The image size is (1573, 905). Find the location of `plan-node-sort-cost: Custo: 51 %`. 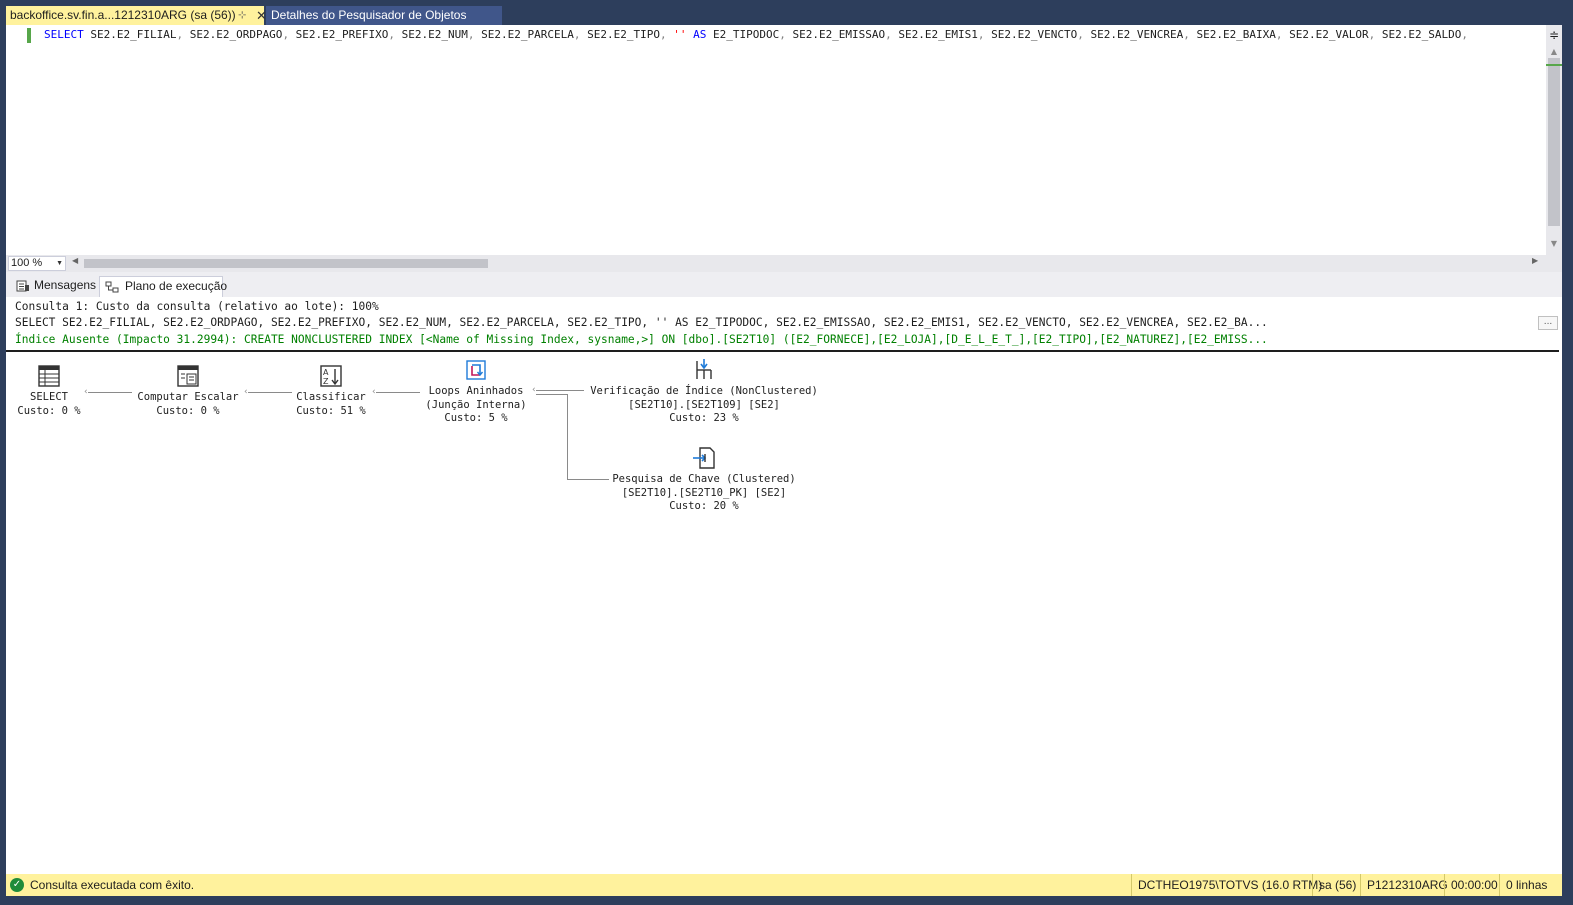

plan-node-sort-cost: Custo: 51 % is located at coordinates (331, 410).